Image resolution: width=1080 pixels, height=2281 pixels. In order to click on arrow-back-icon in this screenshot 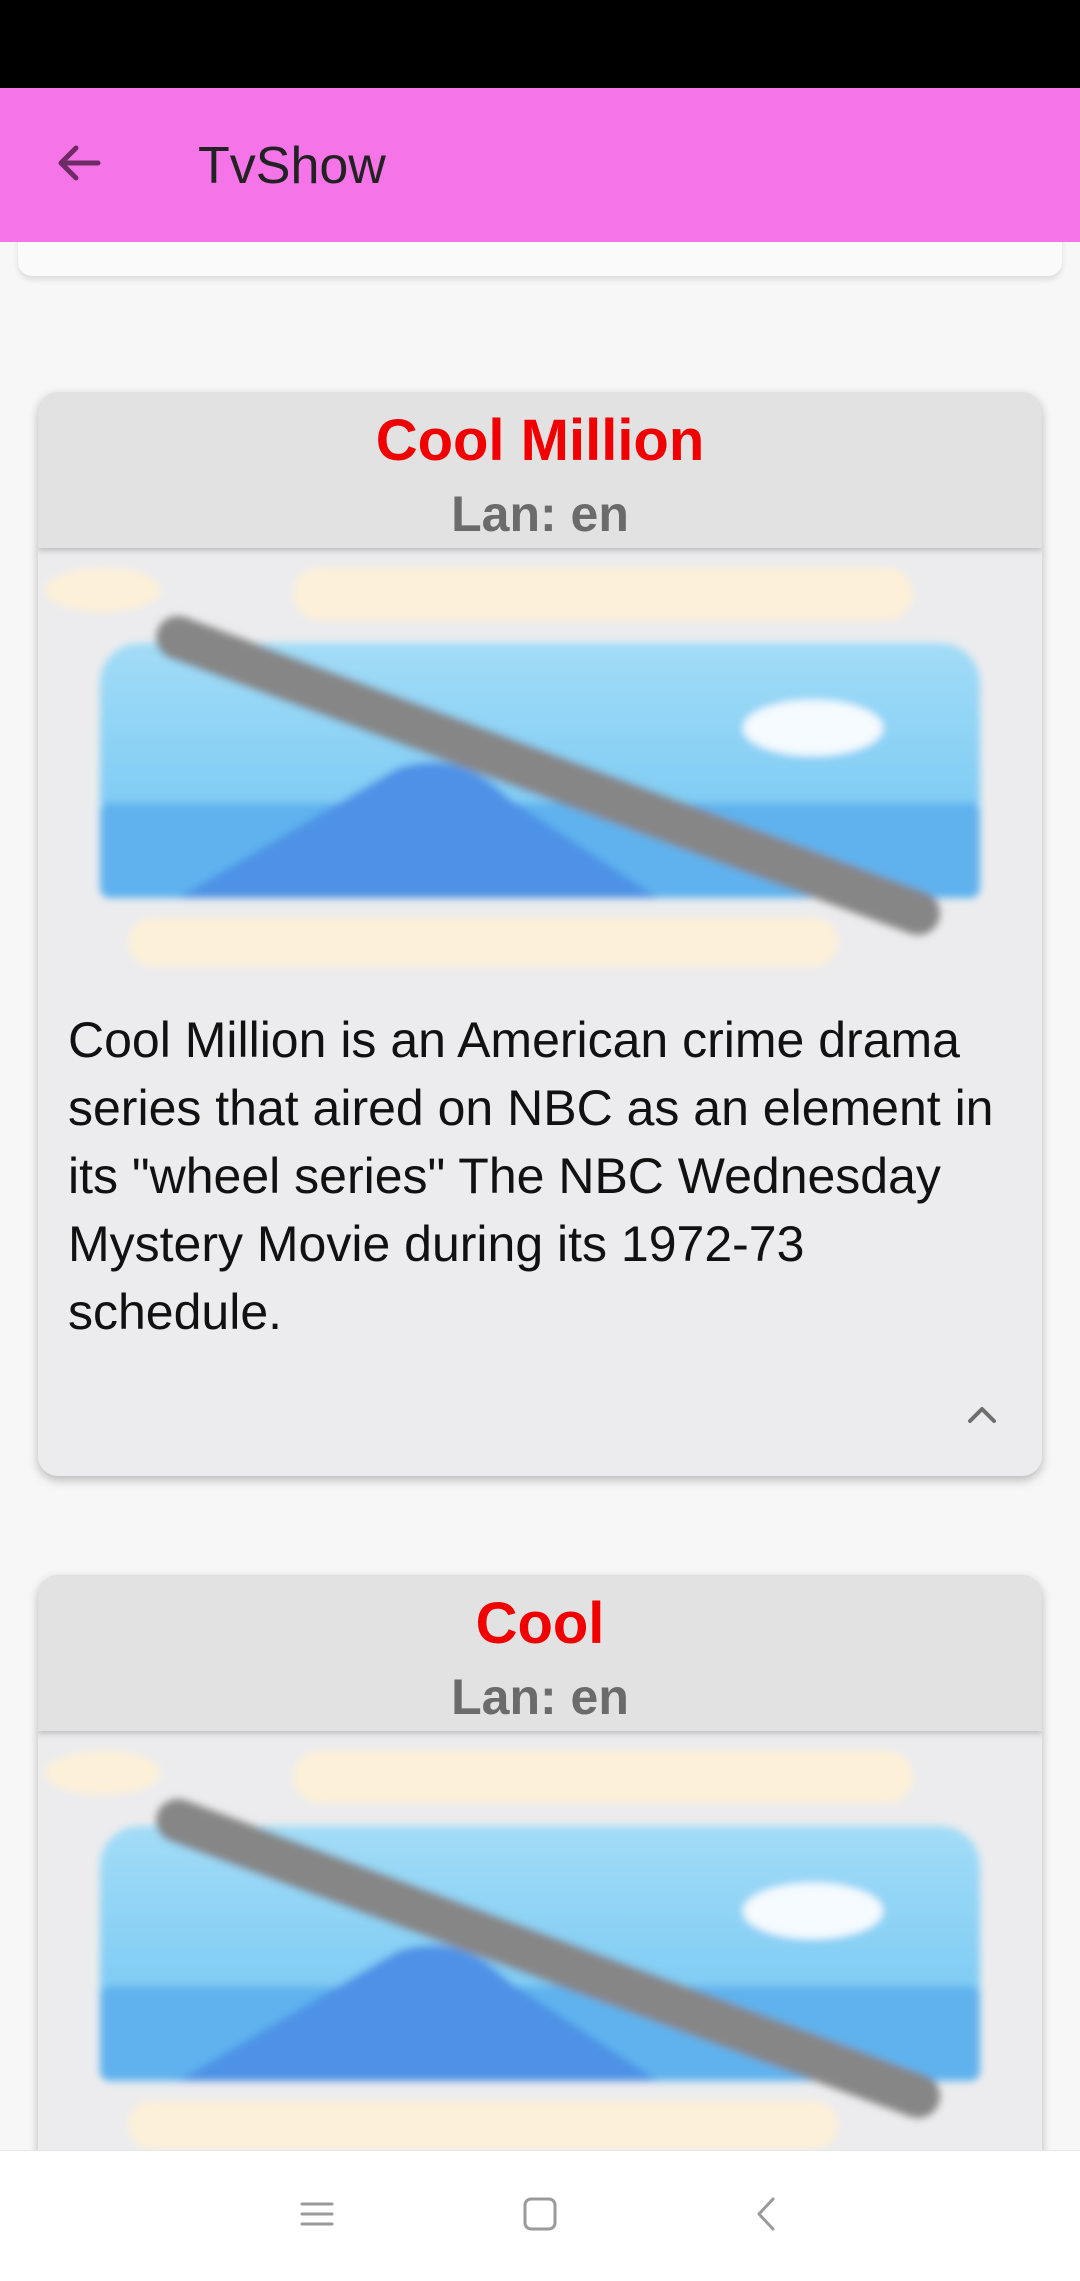, I will do `click(78, 165)`.